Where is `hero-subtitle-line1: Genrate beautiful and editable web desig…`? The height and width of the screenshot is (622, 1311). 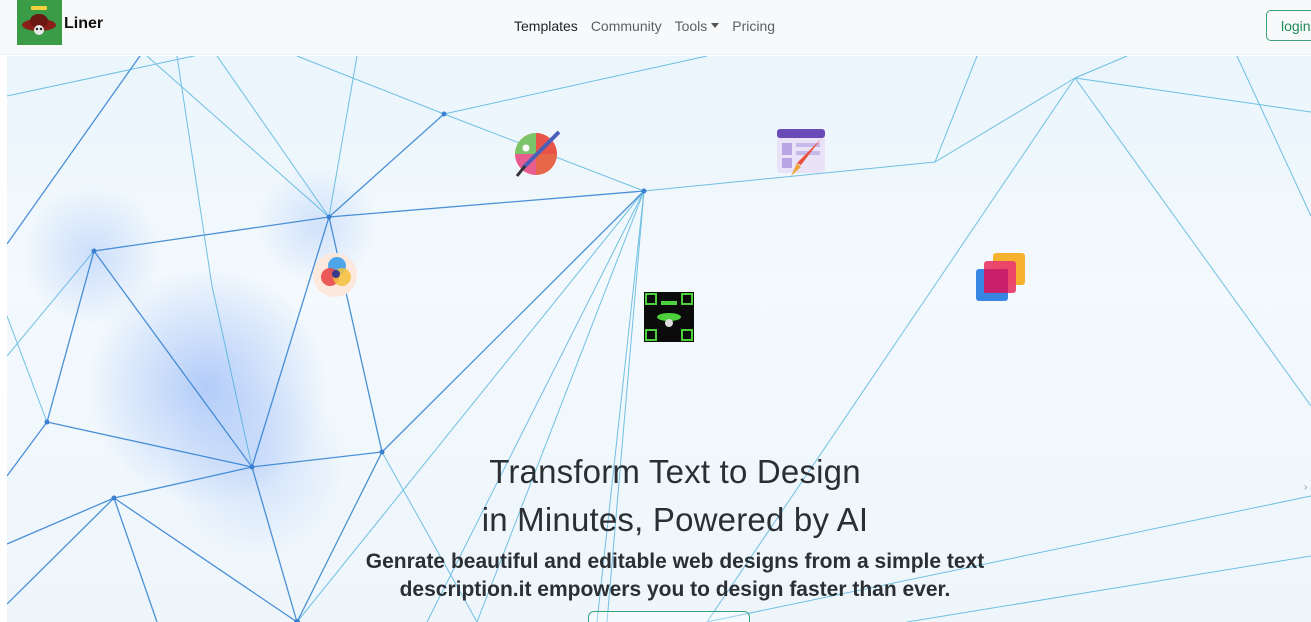 hero-subtitle-line1: Genrate beautiful and editable web desig… is located at coordinates (675, 561).